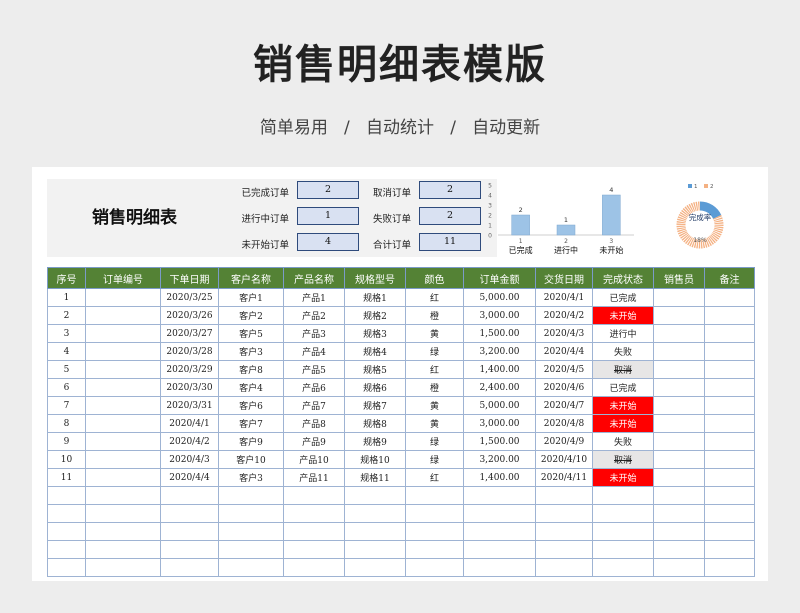 Image resolution: width=800 pixels, height=613 pixels. I want to click on summary-value-failed: 2, so click(450, 216).